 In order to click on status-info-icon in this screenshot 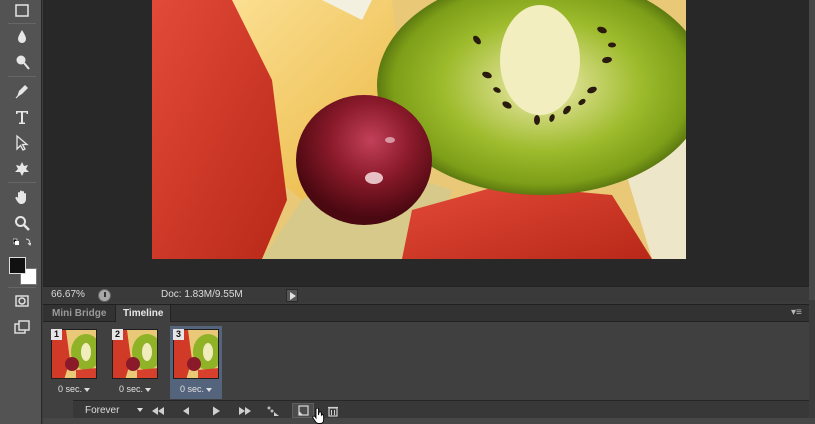, I will do `click(104, 295)`.